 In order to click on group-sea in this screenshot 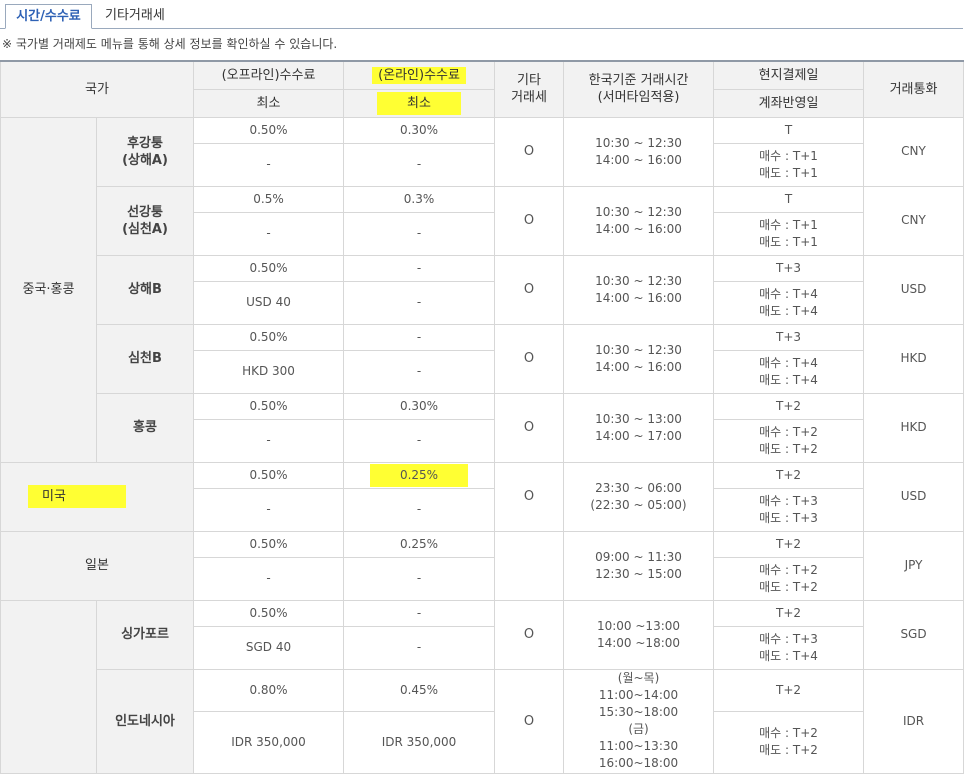, I will do `click(48, 686)`.